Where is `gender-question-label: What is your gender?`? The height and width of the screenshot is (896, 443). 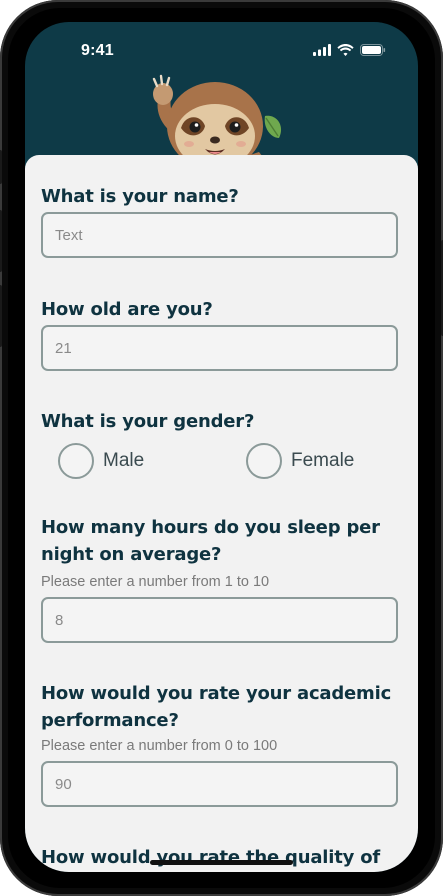
gender-question-label: What is your gender? is located at coordinates (148, 421).